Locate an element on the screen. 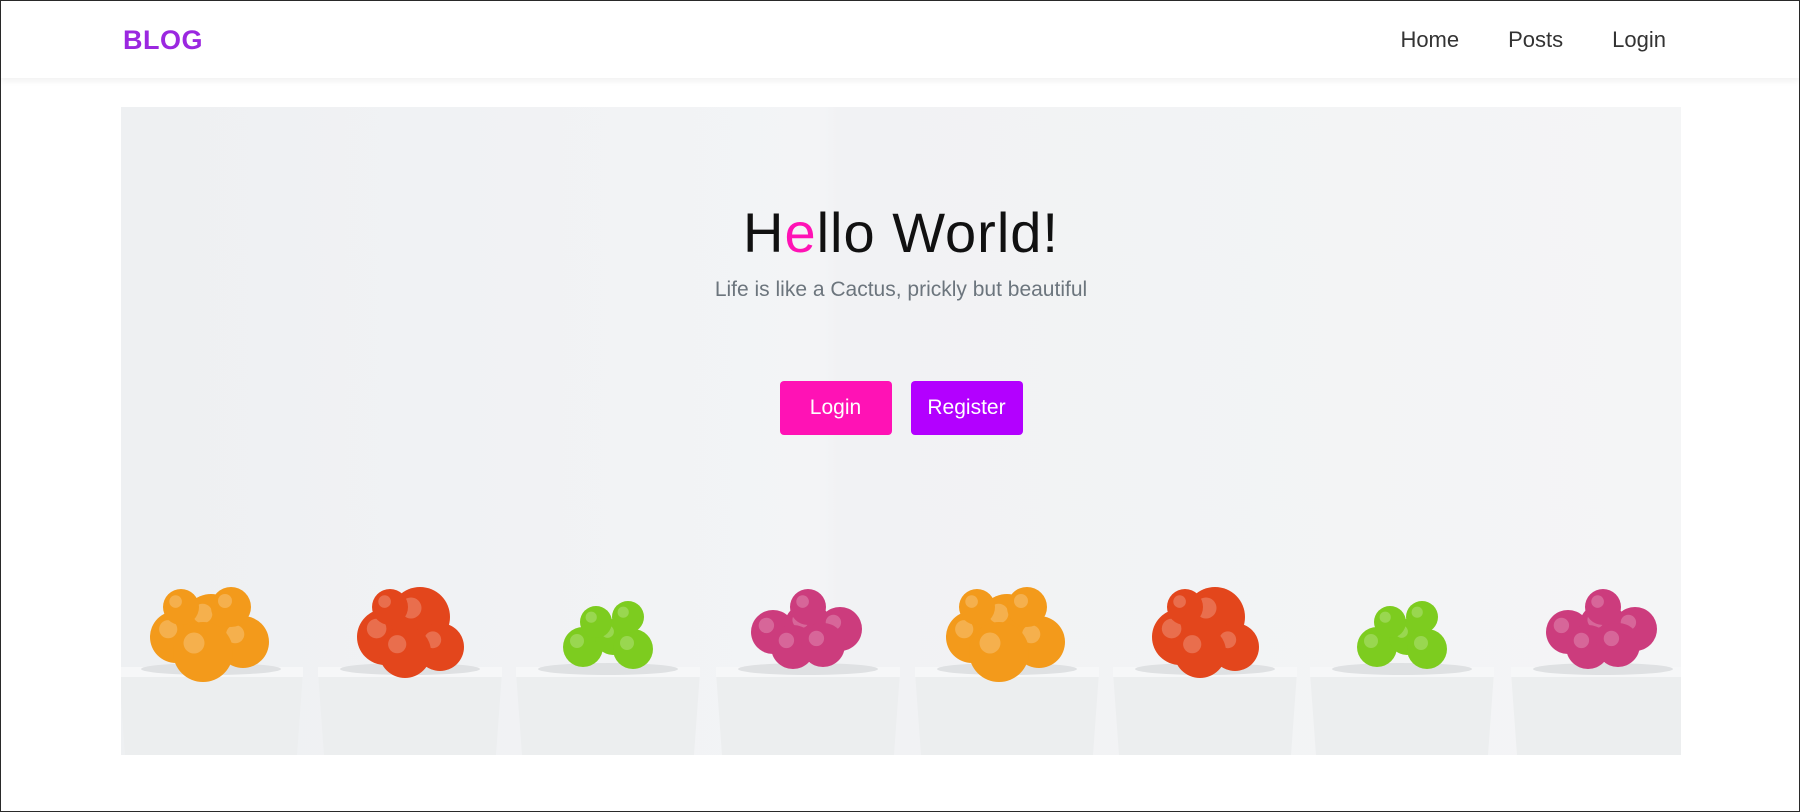 The image size is (1800, 812). hero-actions: Login Register is located at coordinates (901, 408).